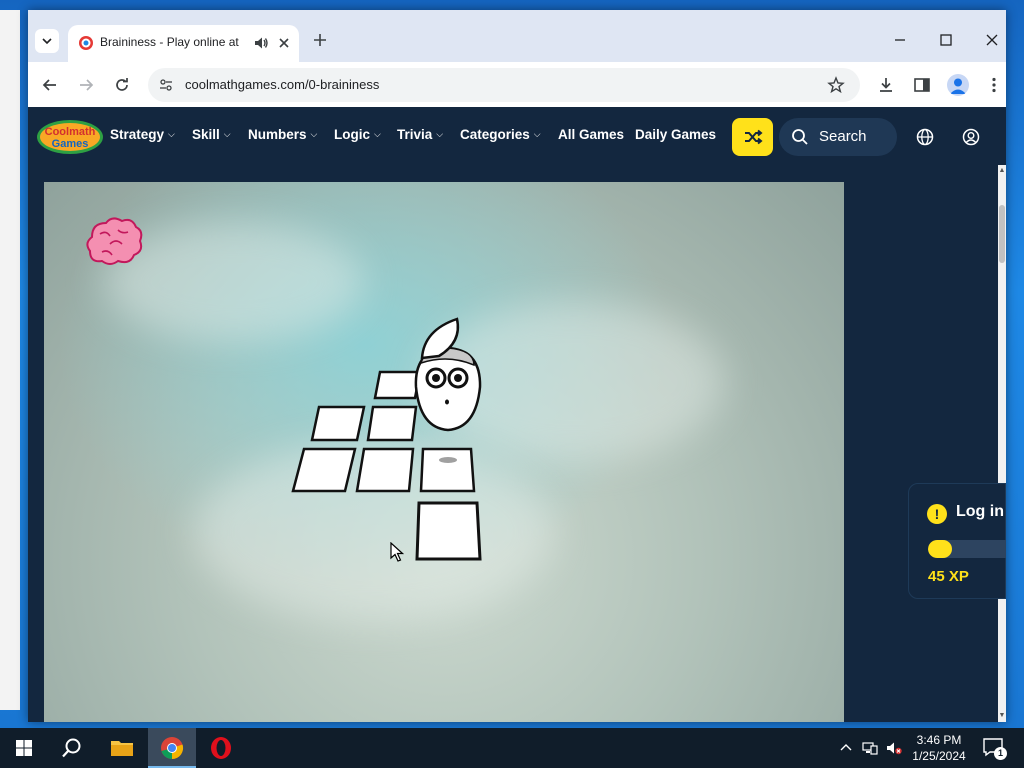 The image size is (1024, 768). What do you see at coordinates (1002, 171) in the screenshot?
I see `scroll-up-arrow-icon: ▲` at bounding box center [1002, 171].